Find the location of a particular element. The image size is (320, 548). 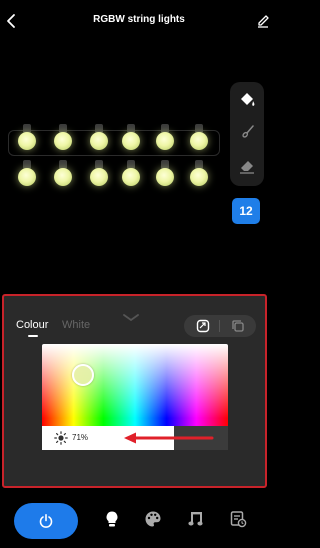

palette-icon is located at coordinates (153, 519).